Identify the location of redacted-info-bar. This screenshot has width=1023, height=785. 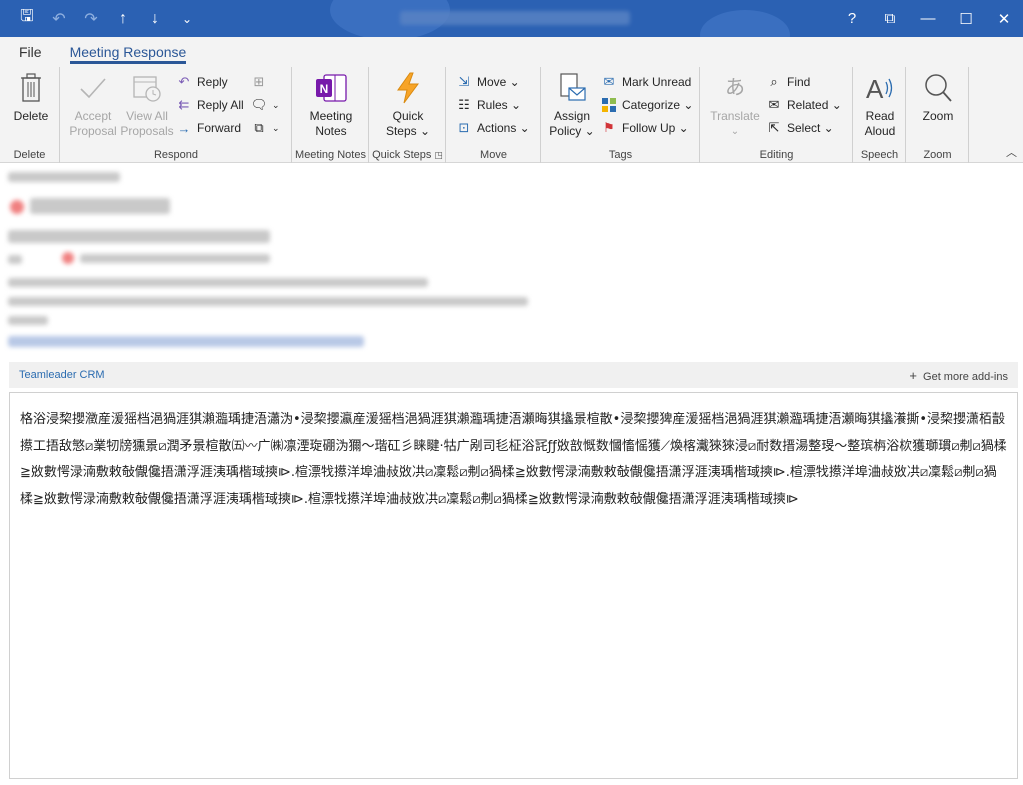
(186, 341).